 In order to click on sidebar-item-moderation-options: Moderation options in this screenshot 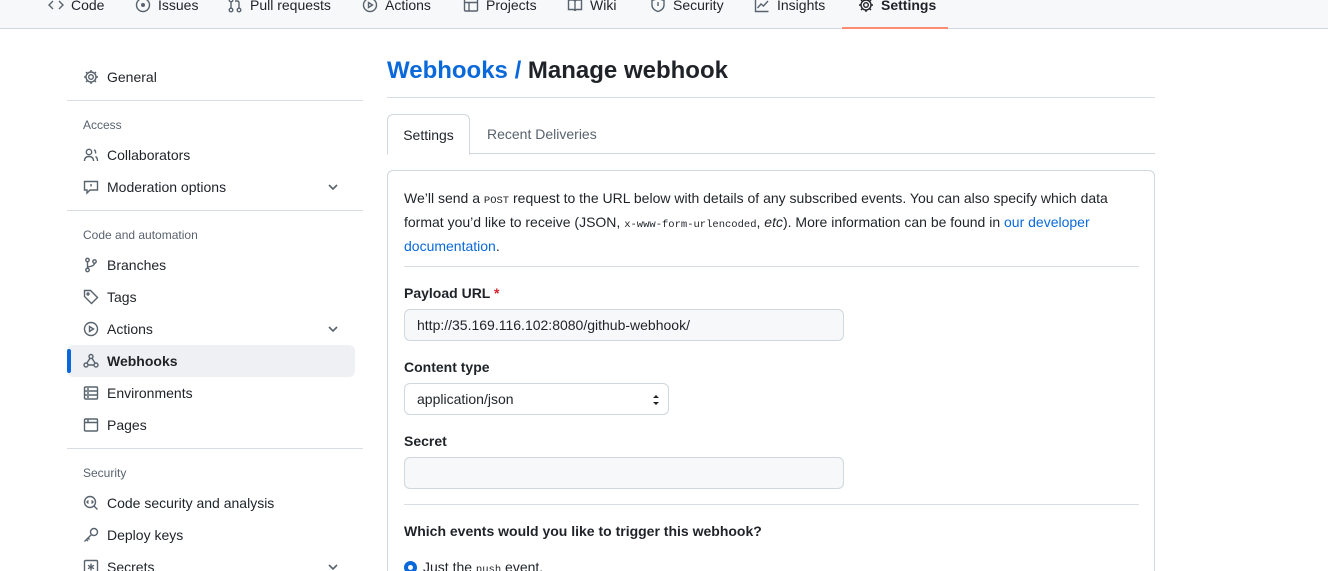, I will do `click(211, 187)`.